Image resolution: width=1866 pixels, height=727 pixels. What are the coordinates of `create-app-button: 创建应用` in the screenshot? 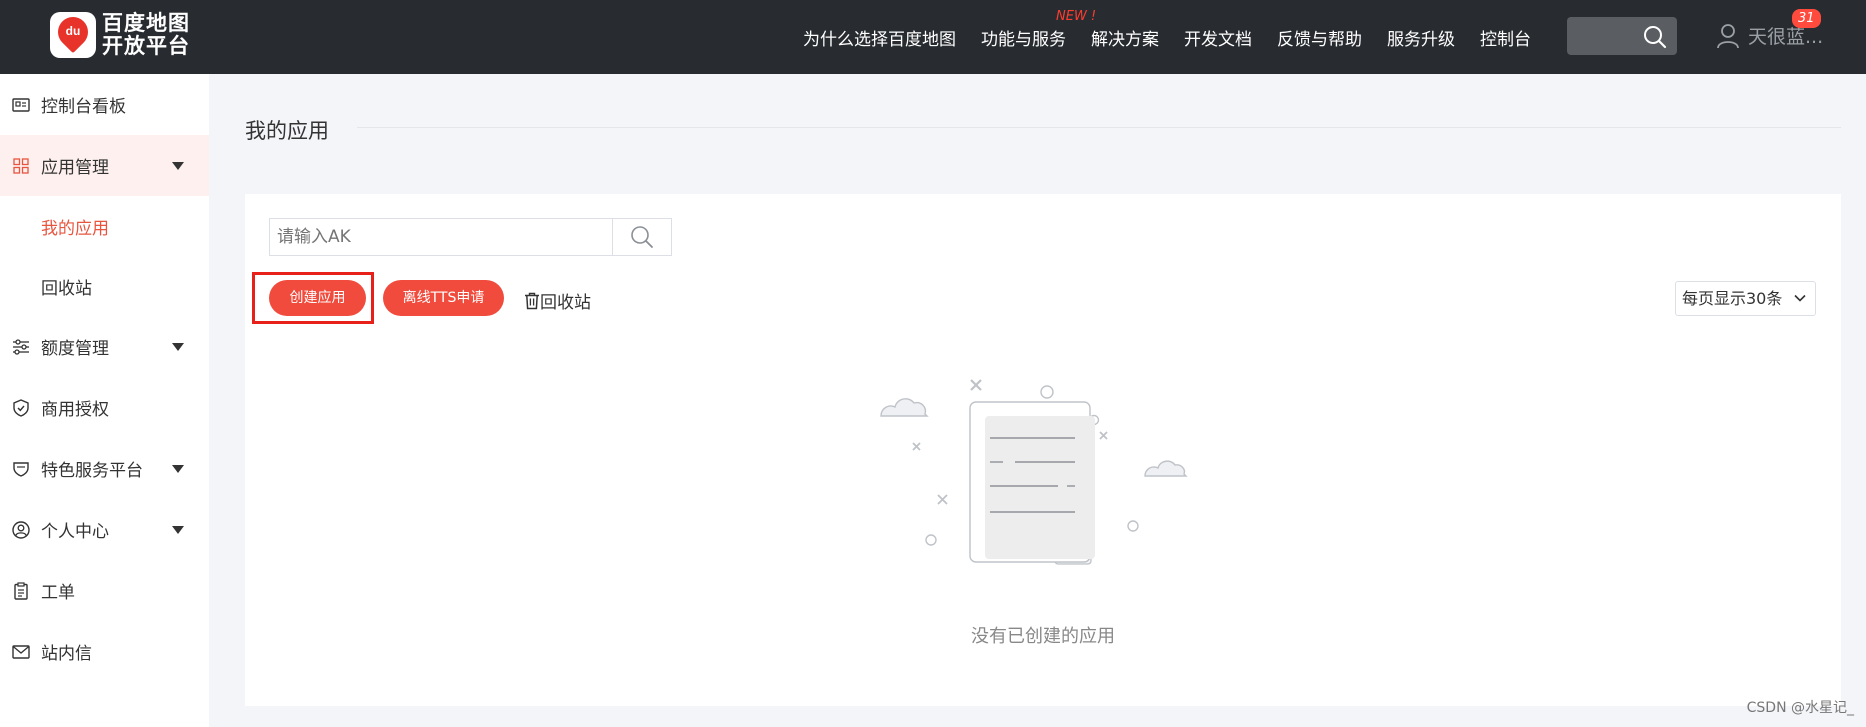 It's located at (317, 298).